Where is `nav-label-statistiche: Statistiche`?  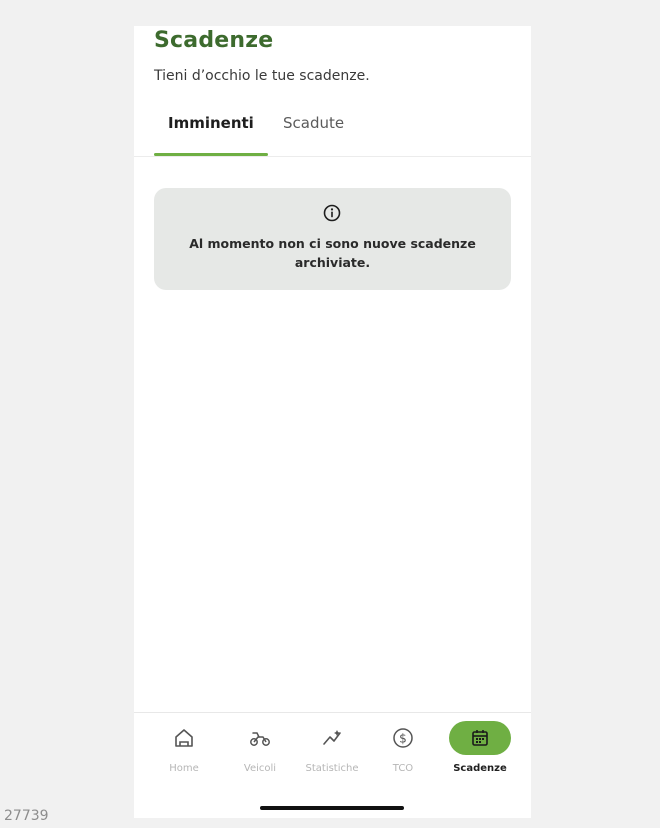 nav-label-statistiche: Statistiche is located at coordinates (332, 768).